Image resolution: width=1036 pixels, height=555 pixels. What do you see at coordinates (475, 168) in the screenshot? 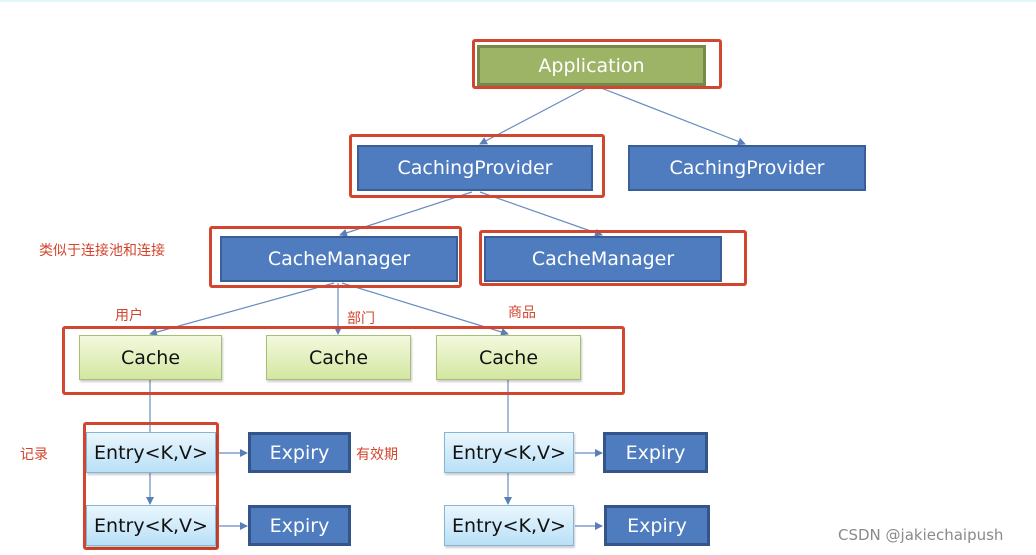
I see `node-caching-provider-1: CachingProvider` at bounding box center [475, 168].